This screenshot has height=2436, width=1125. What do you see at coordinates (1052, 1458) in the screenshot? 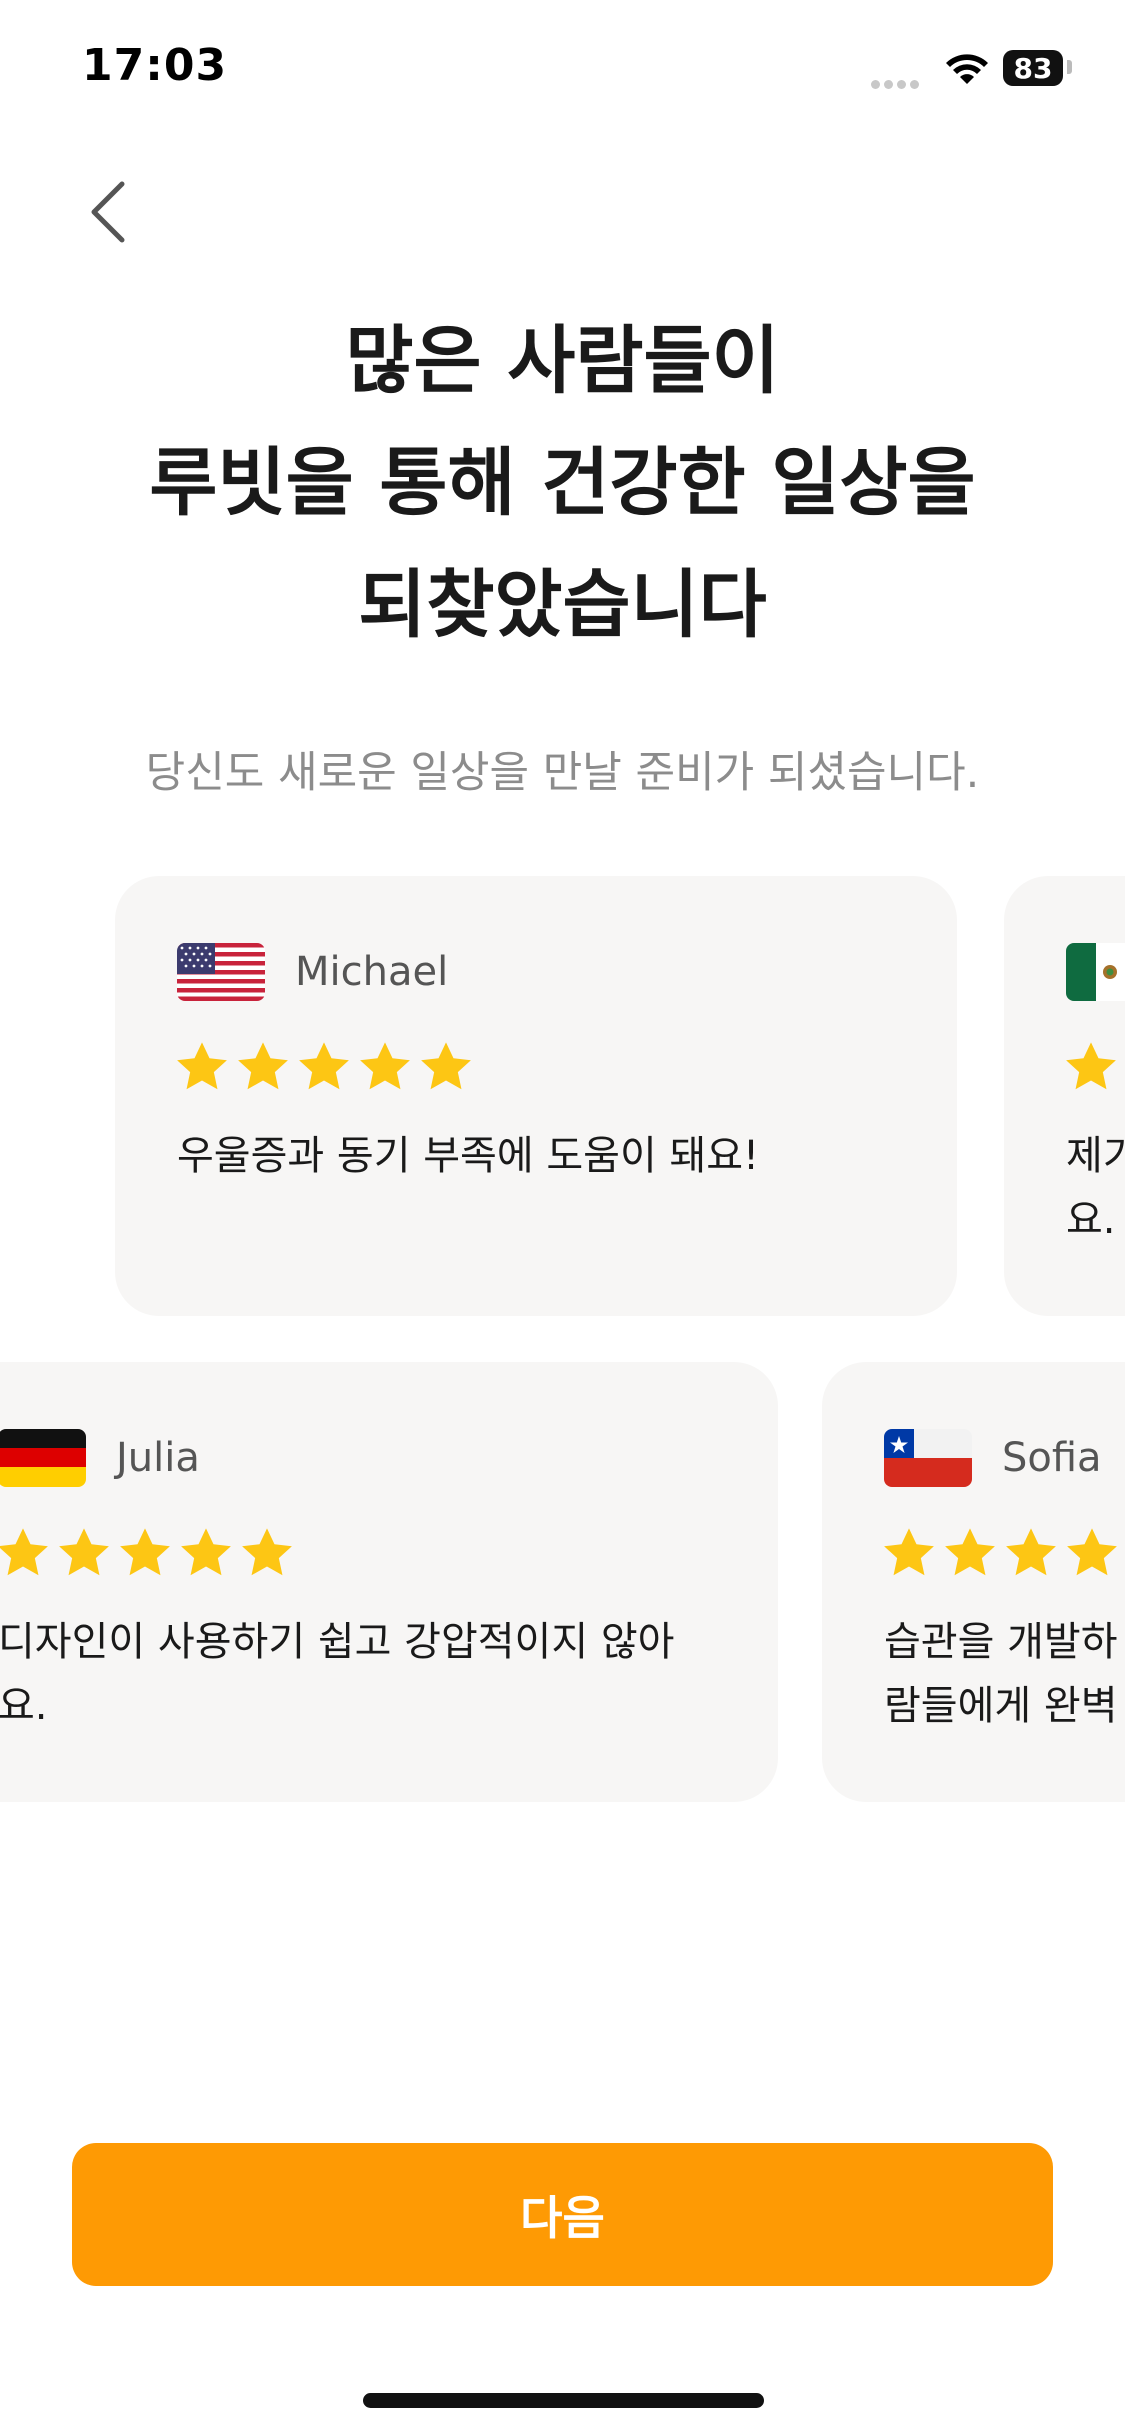
I see `reviewer-name: Sofia` at bounding box center [1052, 1458].